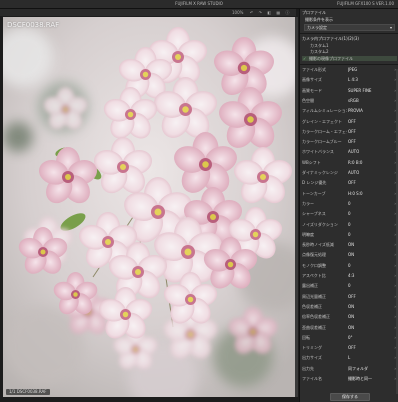 Image resolution: width=398 pixels, height=402 pixels. I want to click on zoom-level: 100%, so click(237, 12).